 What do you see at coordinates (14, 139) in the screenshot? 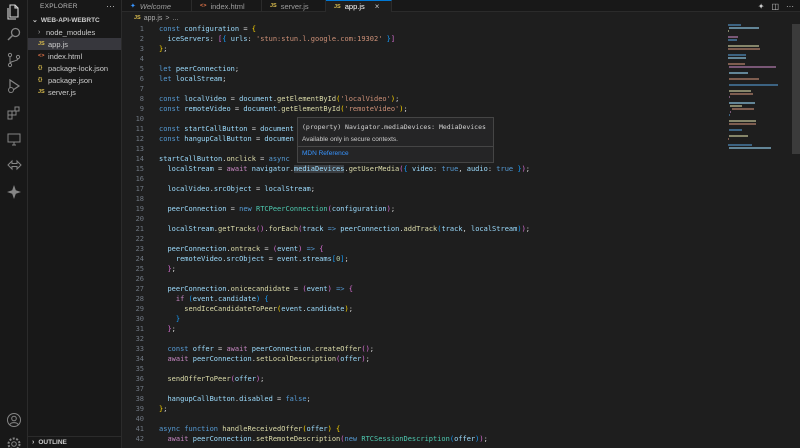
I see `remote-explorer-icon` at bounding box center [14, 139].